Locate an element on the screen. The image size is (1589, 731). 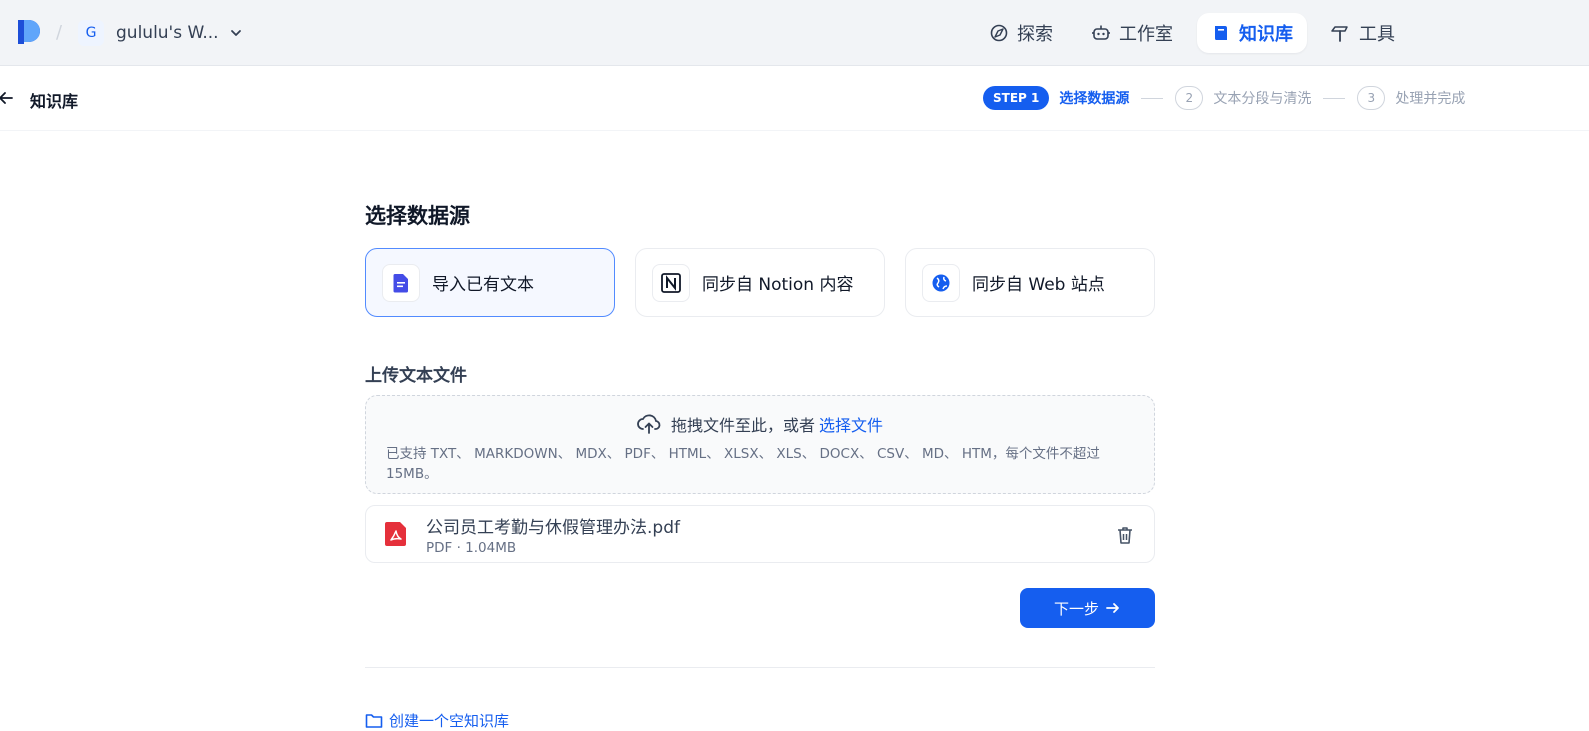
app-logo-icon is located at coordinates (29, 32).